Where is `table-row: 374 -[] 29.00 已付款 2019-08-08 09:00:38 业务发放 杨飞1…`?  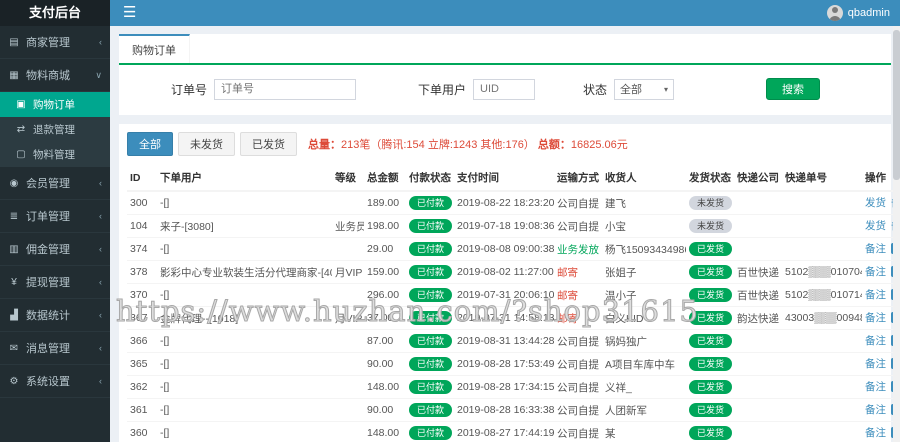 table-row: 374 -[] 29.00 已付款 2019-08-08 09:00:38 业务发放 杨飞1… is located at coordinates (513, 249).